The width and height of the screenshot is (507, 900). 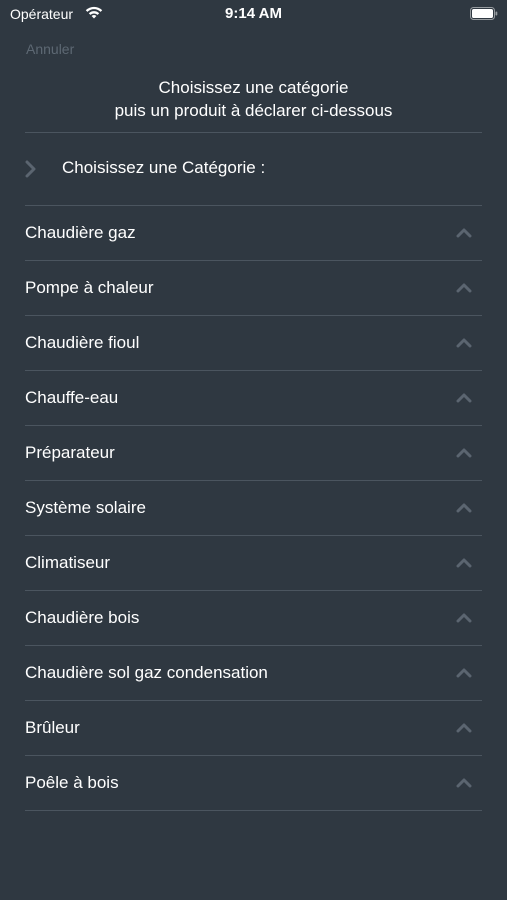 I want to click on category-item-label: Chaudière sol gaz condensation, so click(x=146, y=672).